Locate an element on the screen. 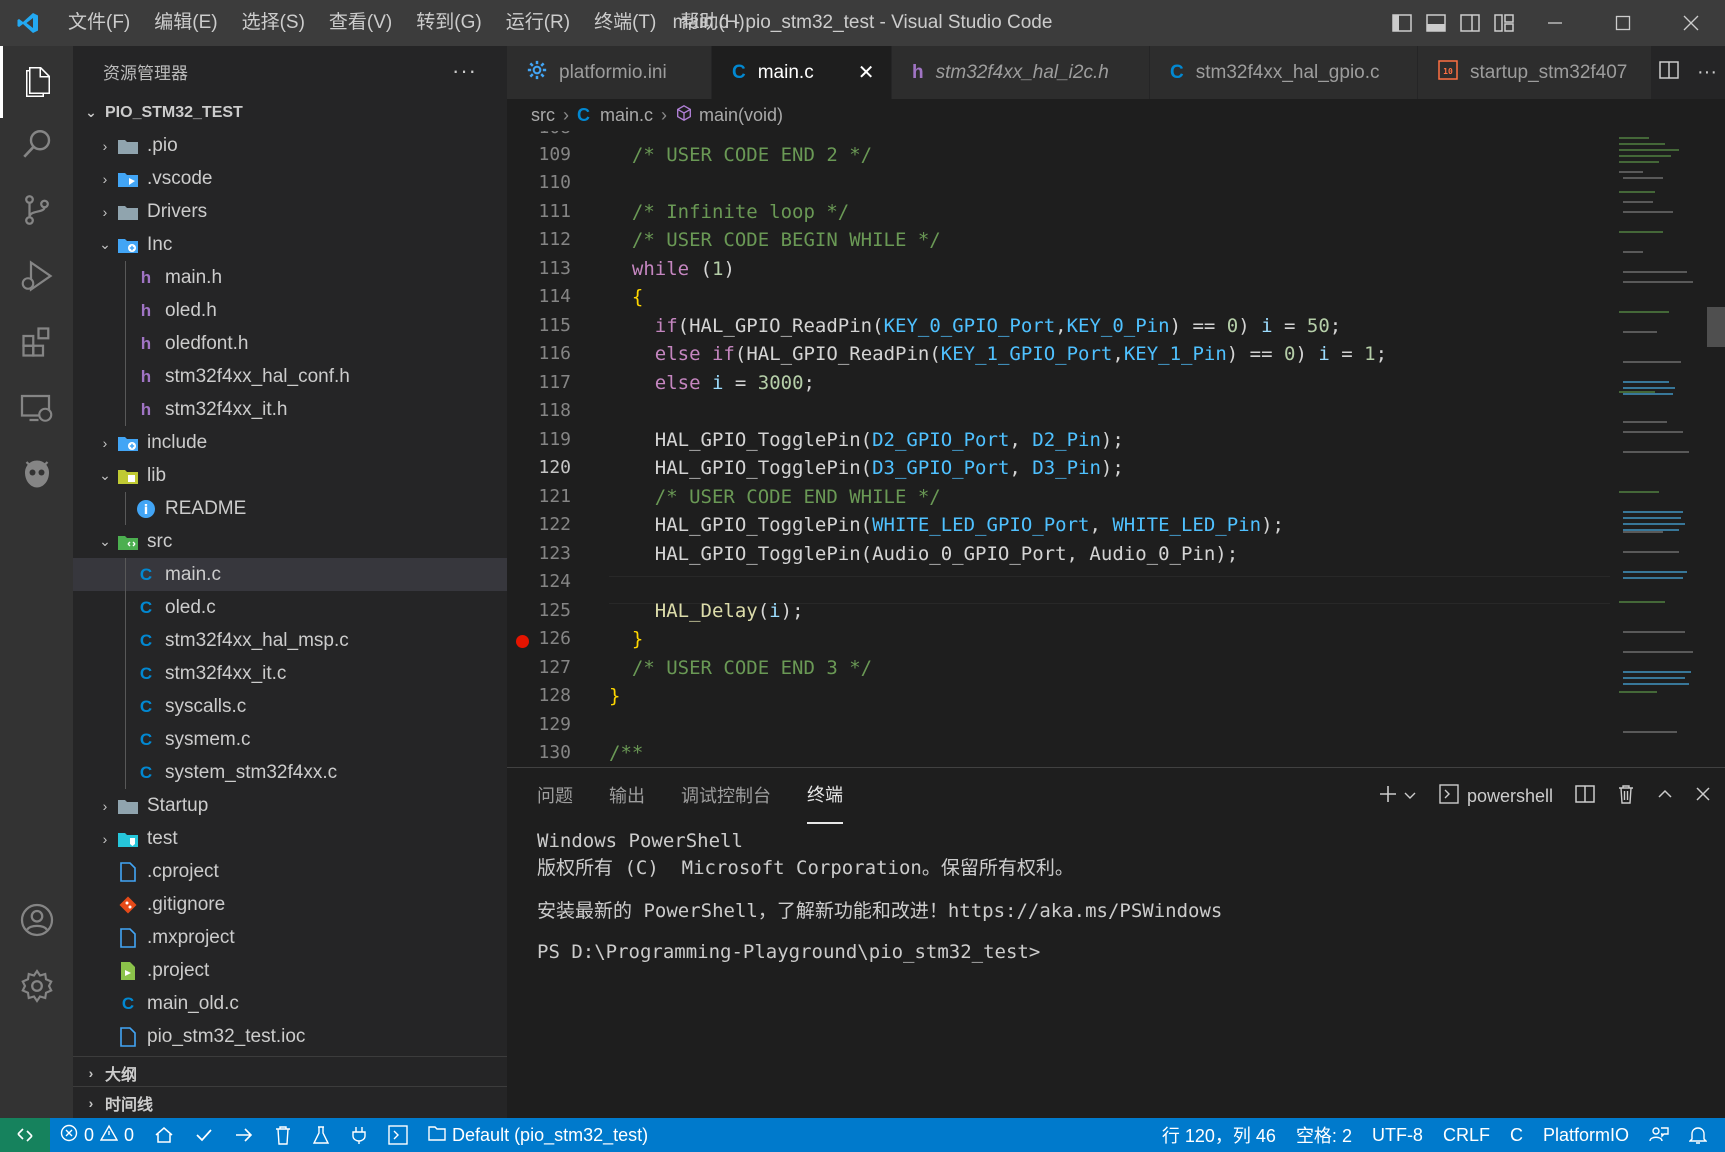 The width and height of the screenshot is (1725, 1152). tree-file-oledfont-h: h oledfont.h is located at coordinates (290, 343).